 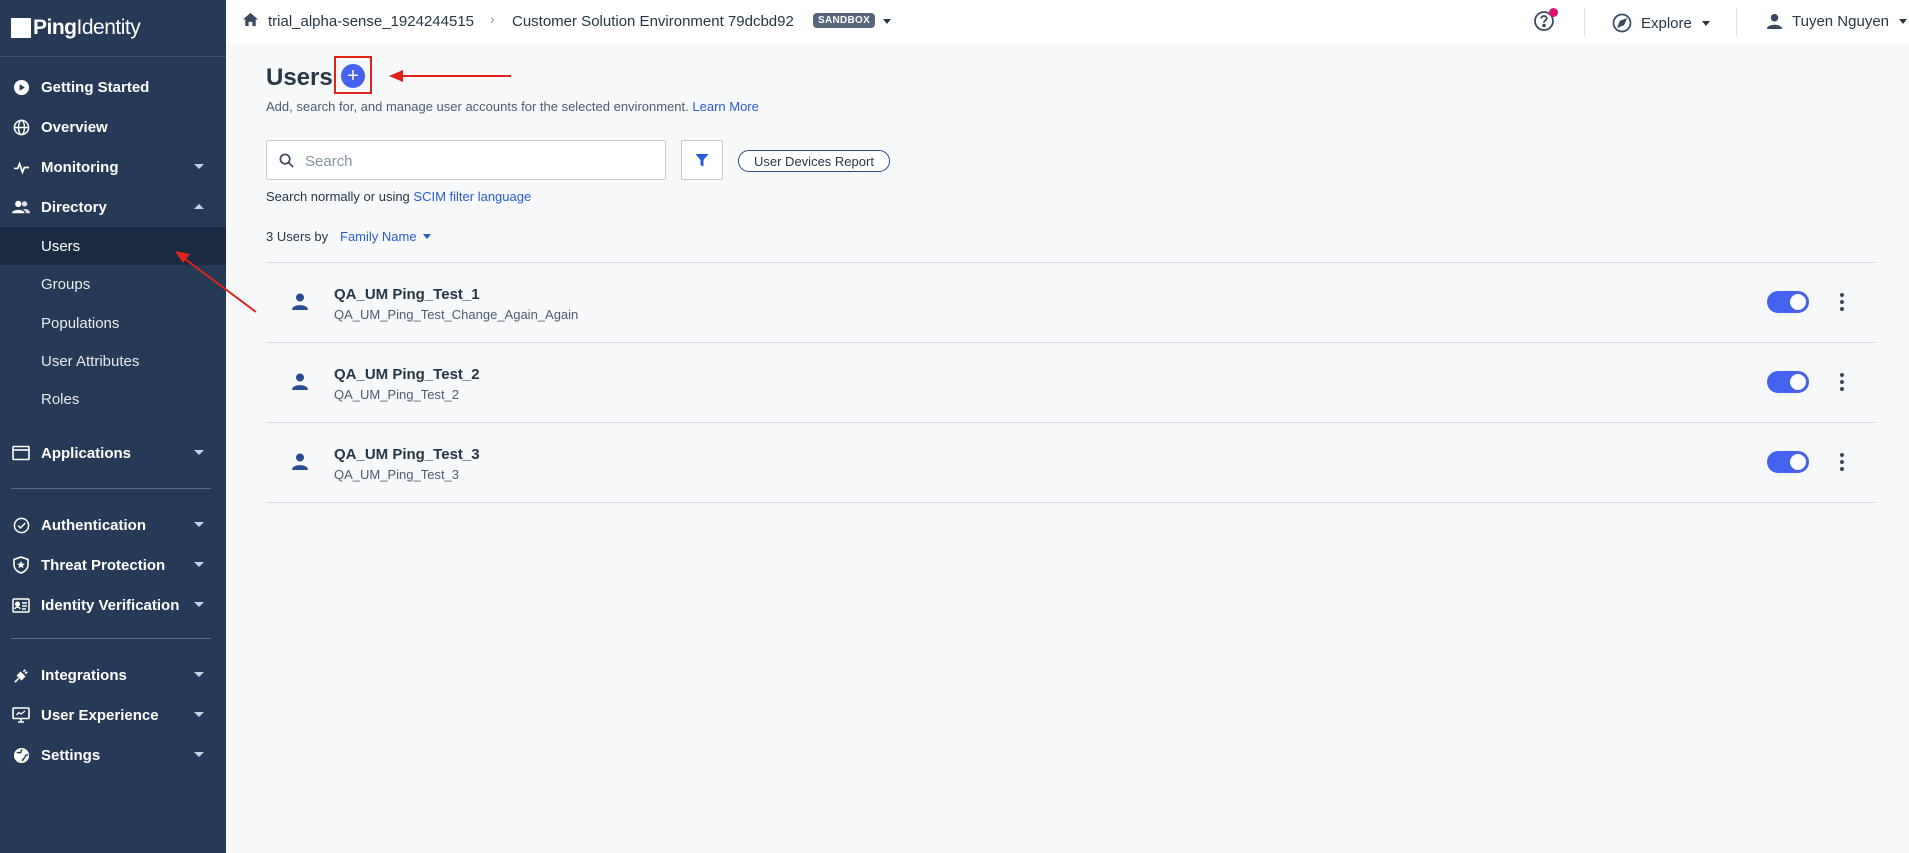 What do you see at coordinates (297, 236) in the screenshot?
I see `user-count: 3 Users by` at bounding box center [297, 236].